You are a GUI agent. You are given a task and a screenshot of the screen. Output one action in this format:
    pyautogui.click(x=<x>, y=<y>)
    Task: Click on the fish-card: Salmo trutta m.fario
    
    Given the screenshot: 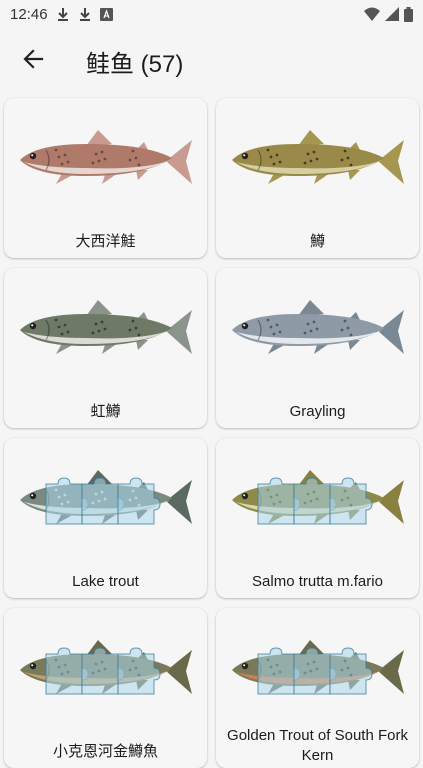 What is the action you would take?
    pyautogui.click(x=317, y=518)
    